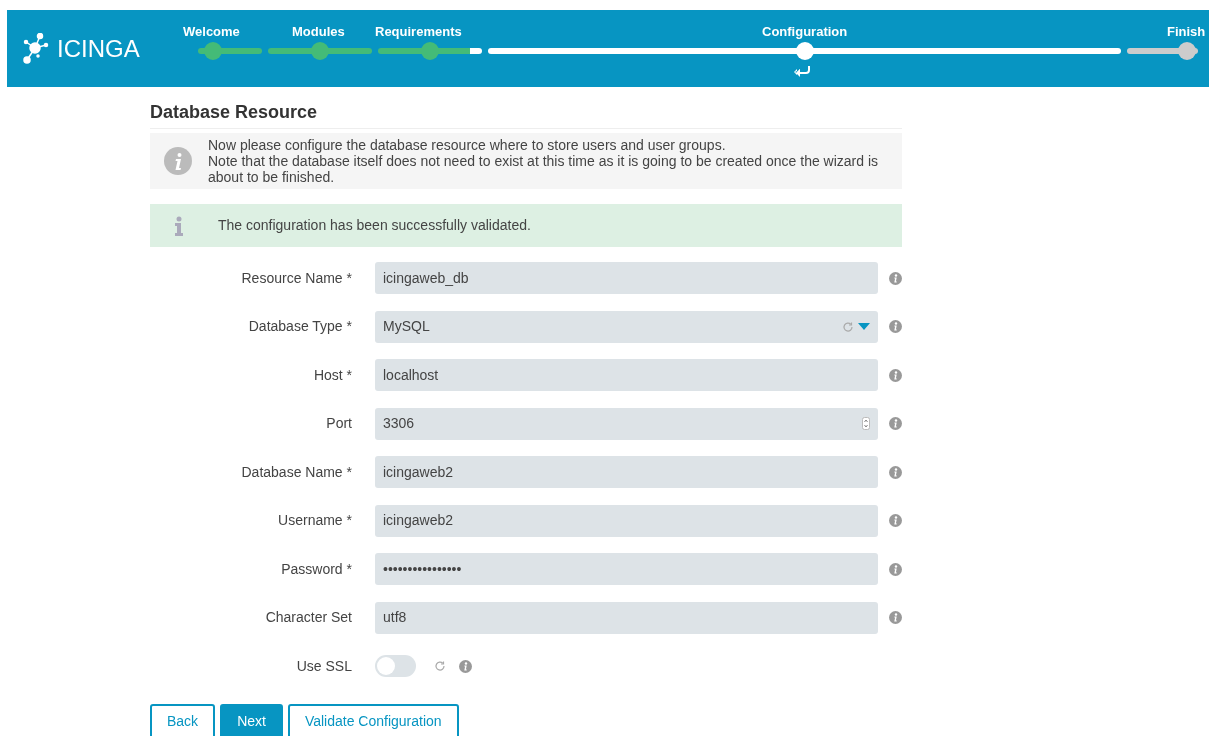 This screenshot has width=1209, height=736. What do you see at coordinates (299, 326) in the screenshot?
I see `field-label: Database Type *` at bounding box center [299, 326].